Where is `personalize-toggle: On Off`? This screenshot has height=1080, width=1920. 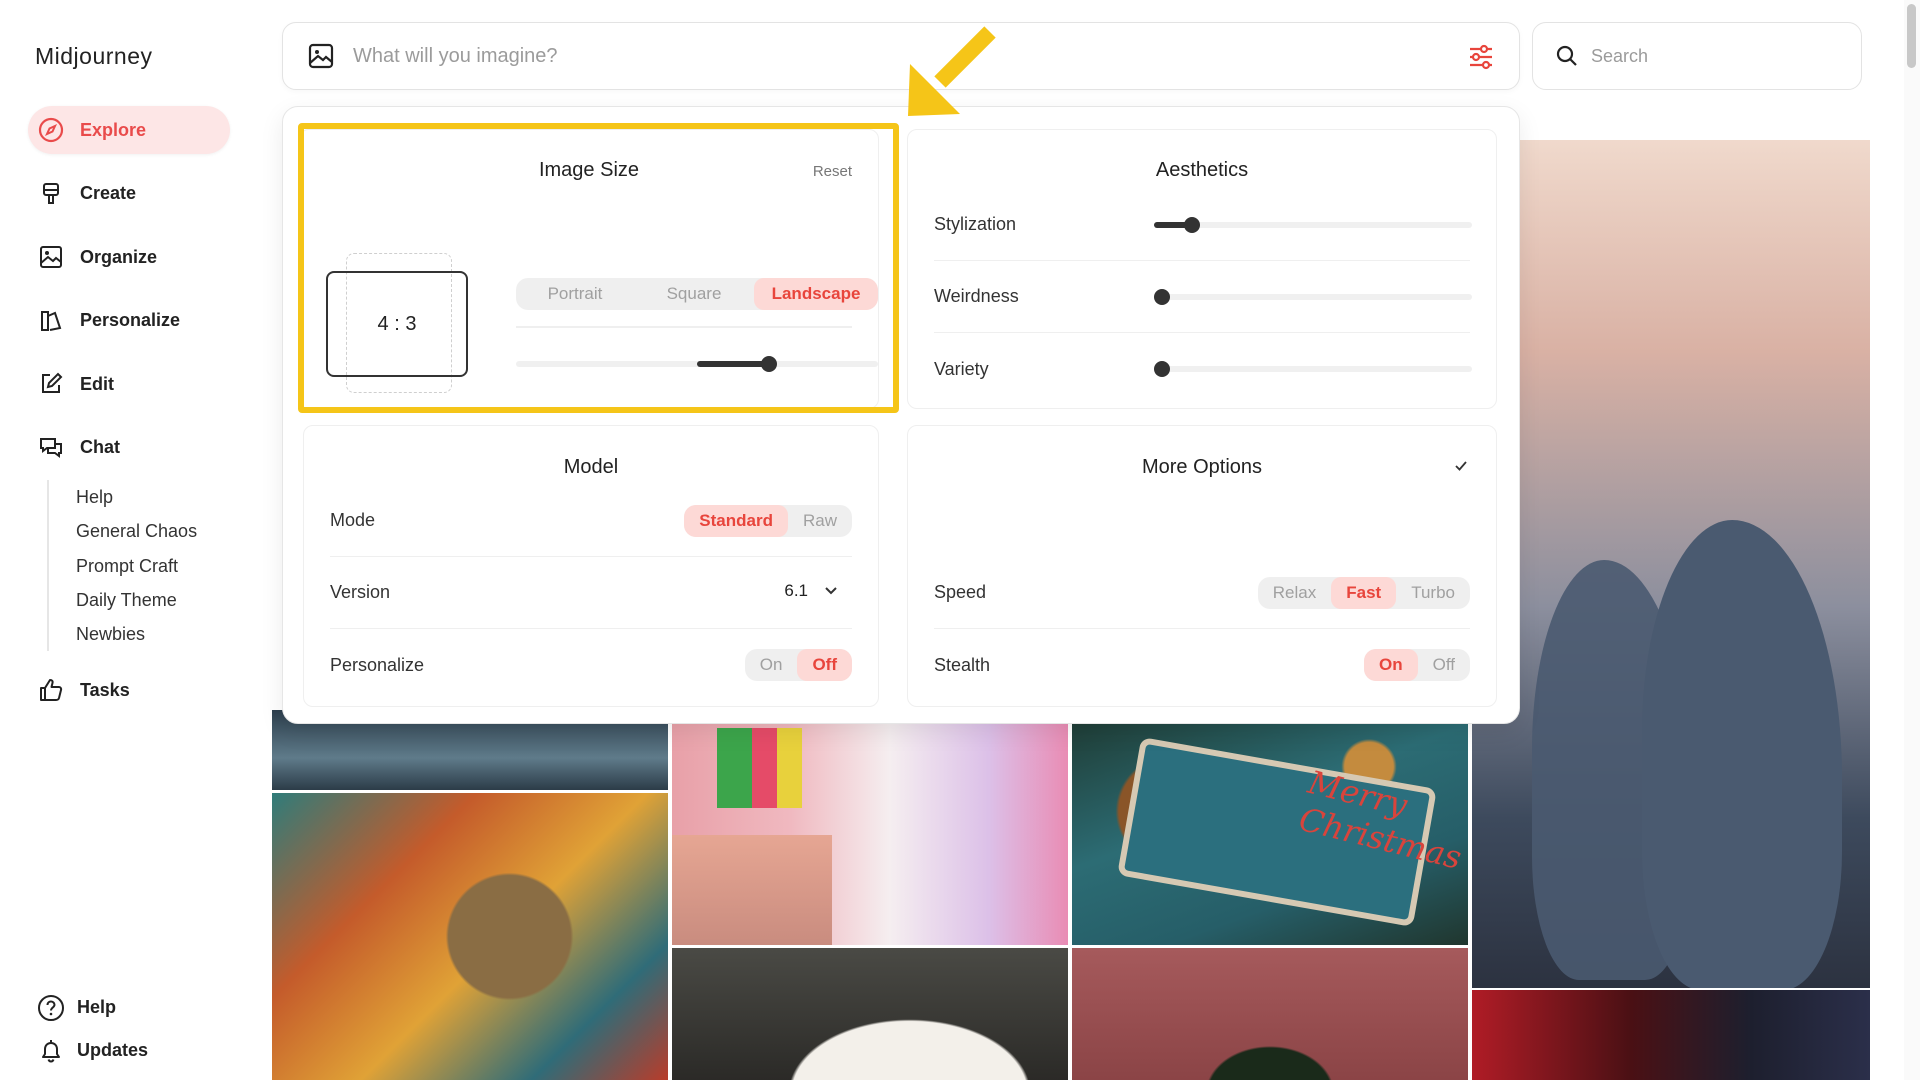
personalize-toggle: On Off is located at coordinates (798, 665).